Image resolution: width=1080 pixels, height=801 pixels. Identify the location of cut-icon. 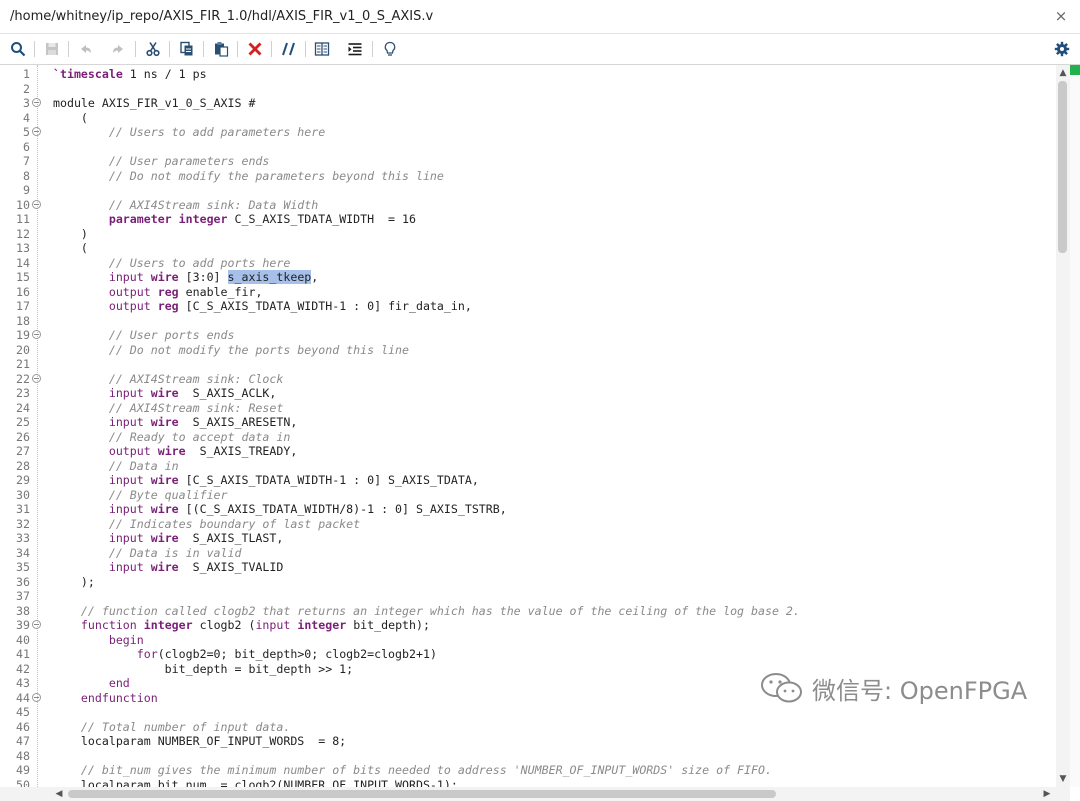
(153, 49).